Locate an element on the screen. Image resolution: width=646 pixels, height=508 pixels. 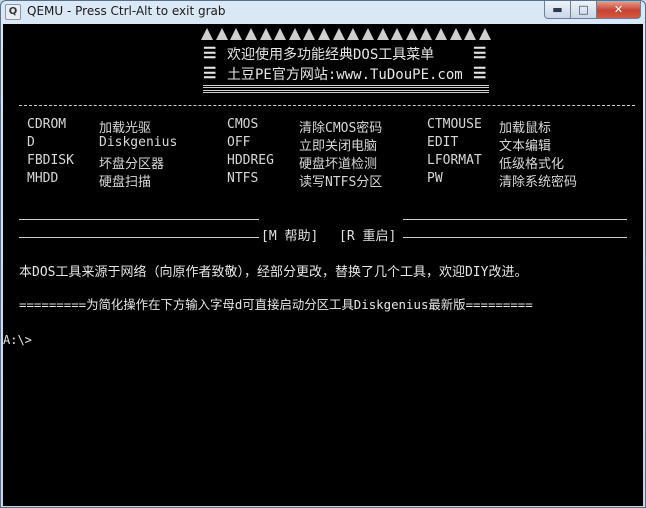
header-box-triangles is located at coordinates (346, 35).